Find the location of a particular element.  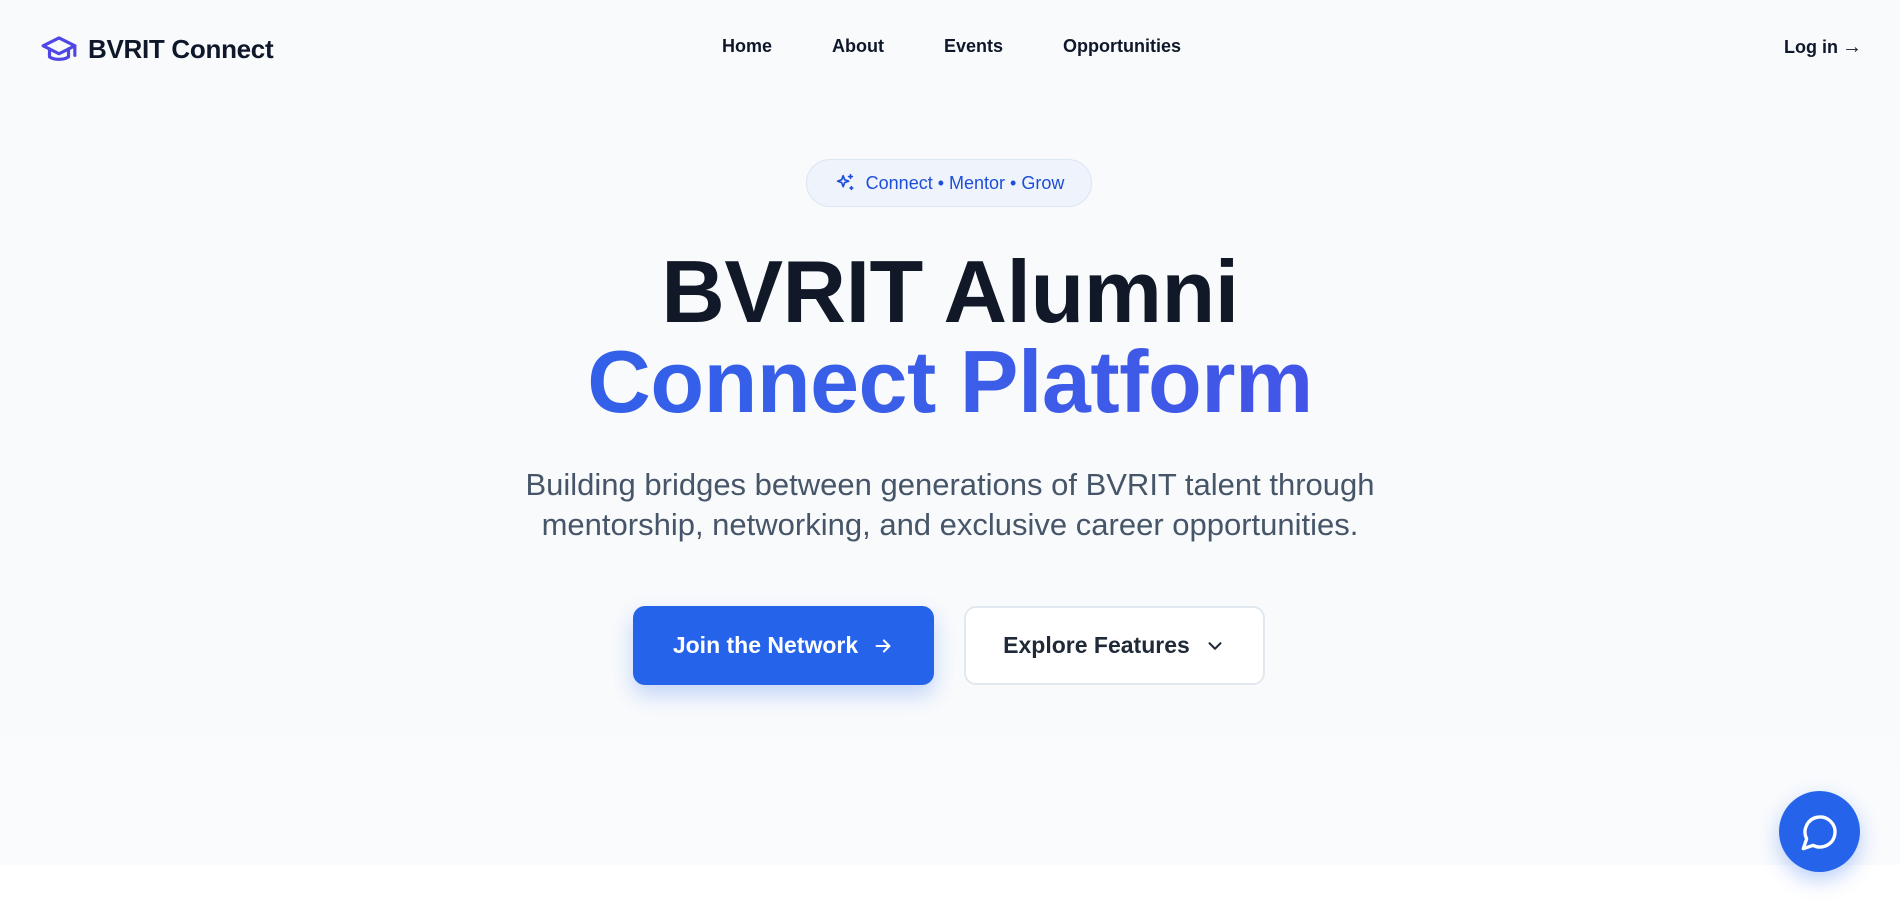

tagline-text: Connect • Mentor • Grow is located at coordinates (965, 182).